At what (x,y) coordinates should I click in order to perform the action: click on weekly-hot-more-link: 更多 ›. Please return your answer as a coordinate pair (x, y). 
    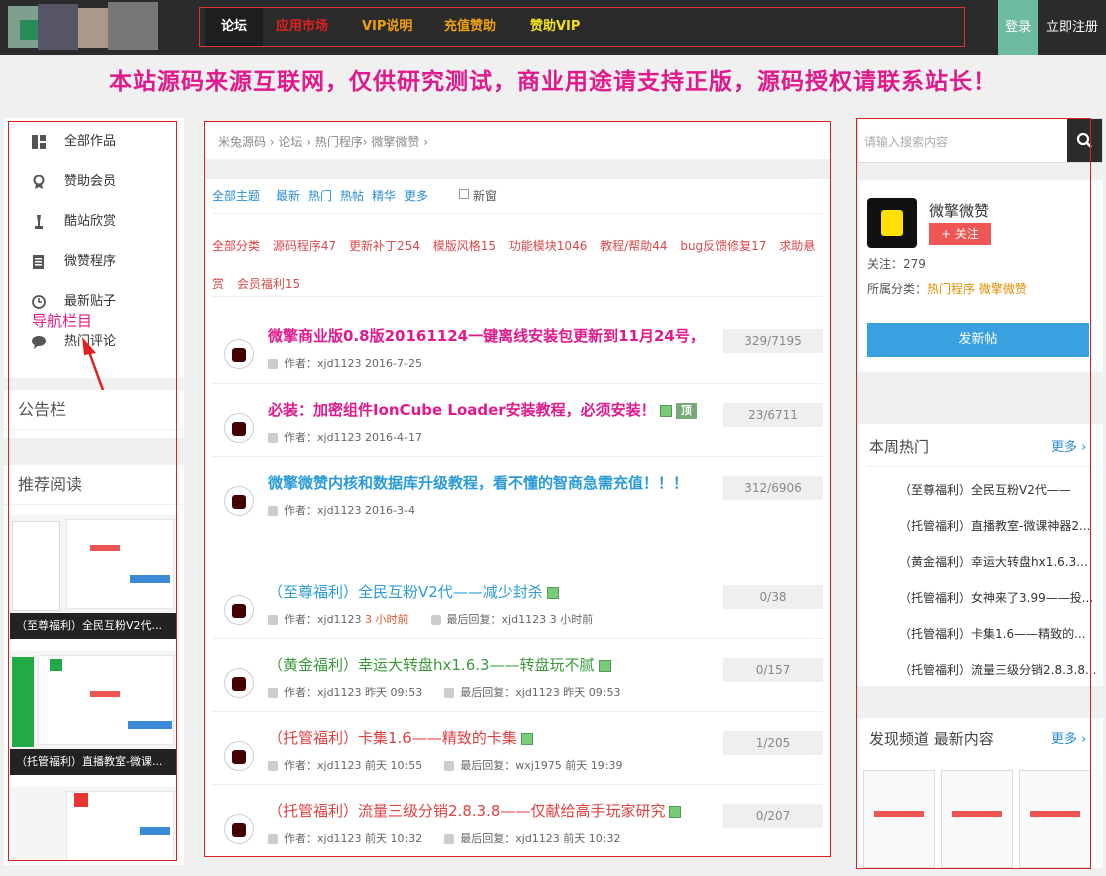
    Looking at the image, I should click on (1068, 445).